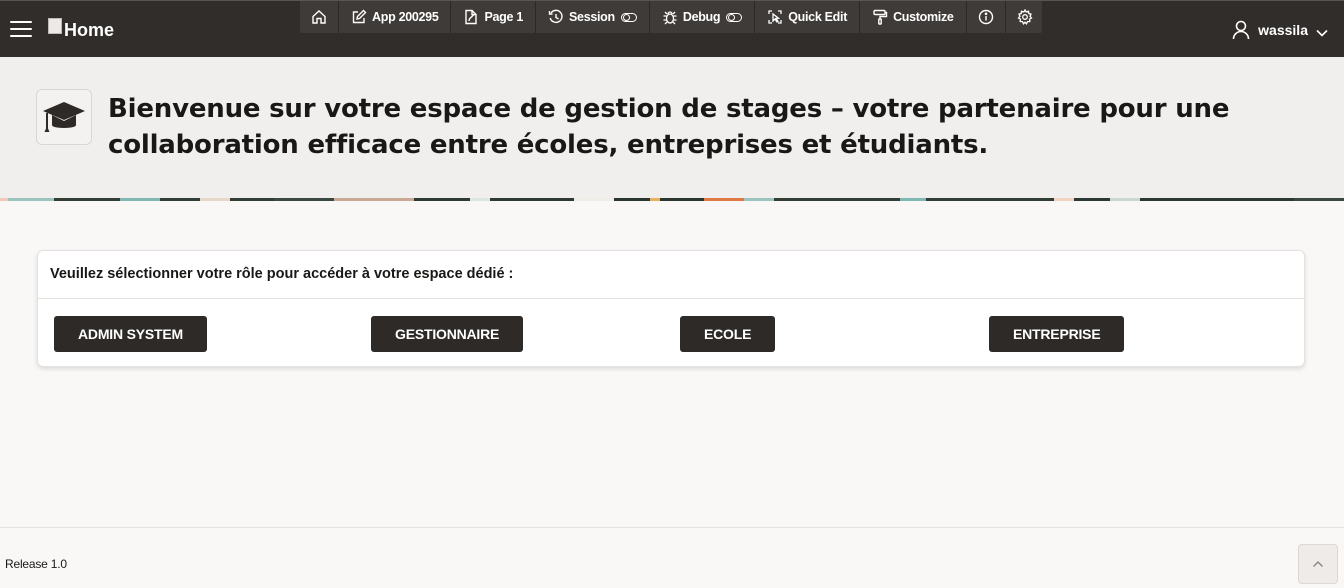 The image size is (1344, 588). I want to click on bug-icon, so click(670, 17).